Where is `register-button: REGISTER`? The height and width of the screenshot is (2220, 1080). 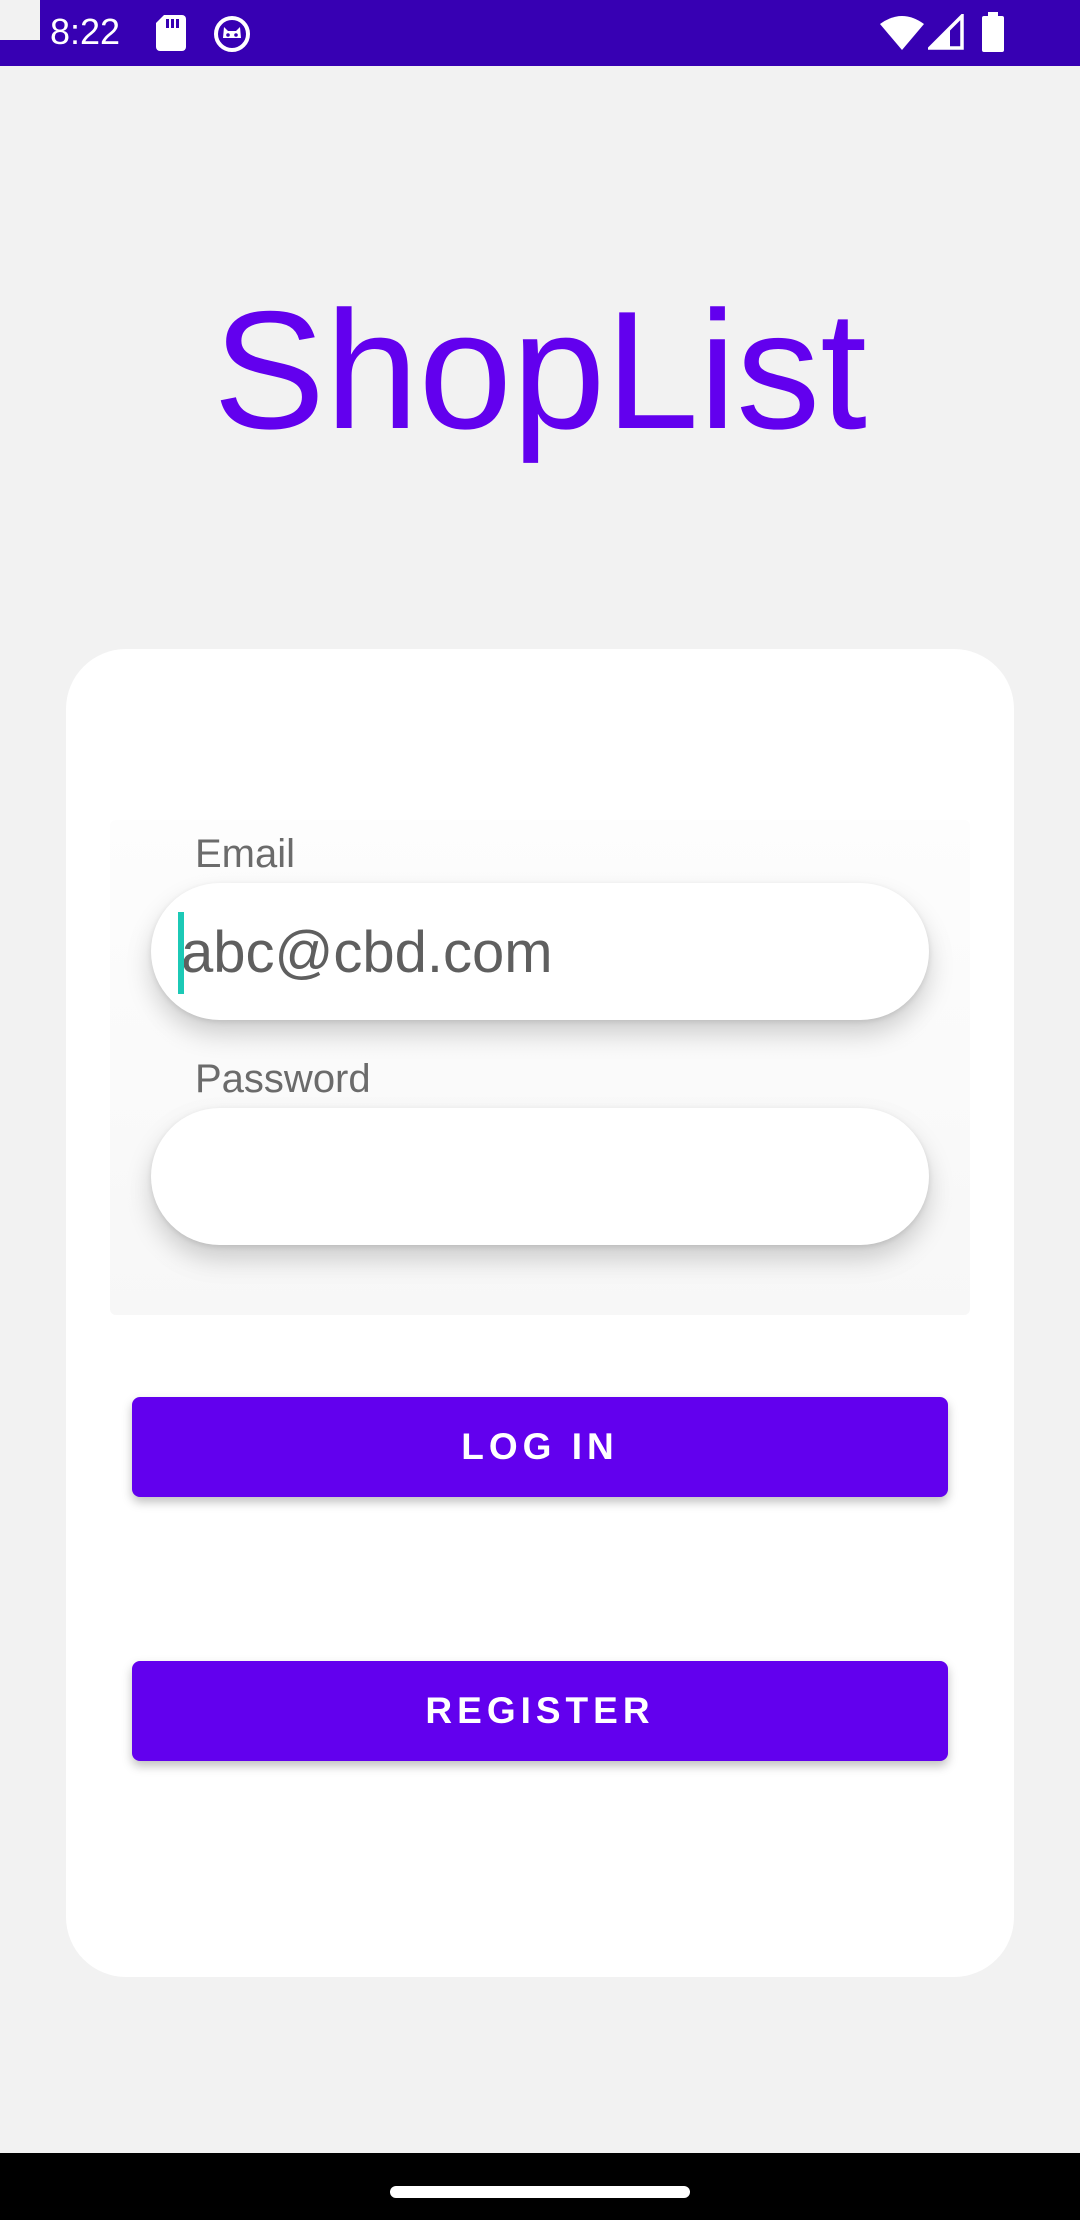 register-button: REGISTER is located at coordinates (540, 1711).